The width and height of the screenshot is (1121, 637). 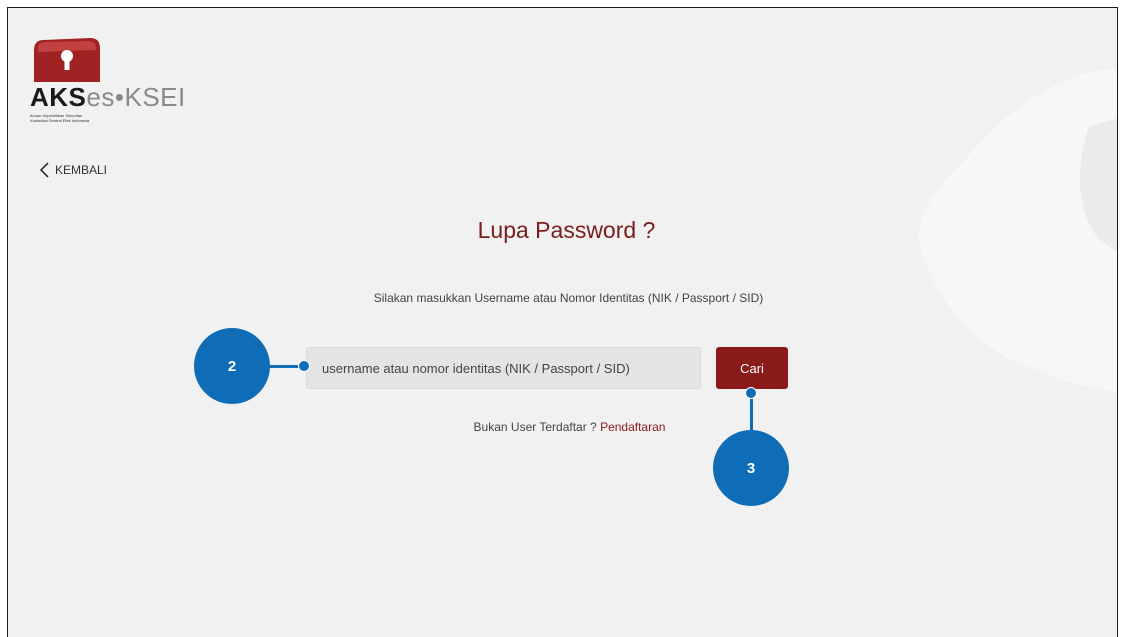 I want to click on marker-3-anchor, so click(x=751, y=393).